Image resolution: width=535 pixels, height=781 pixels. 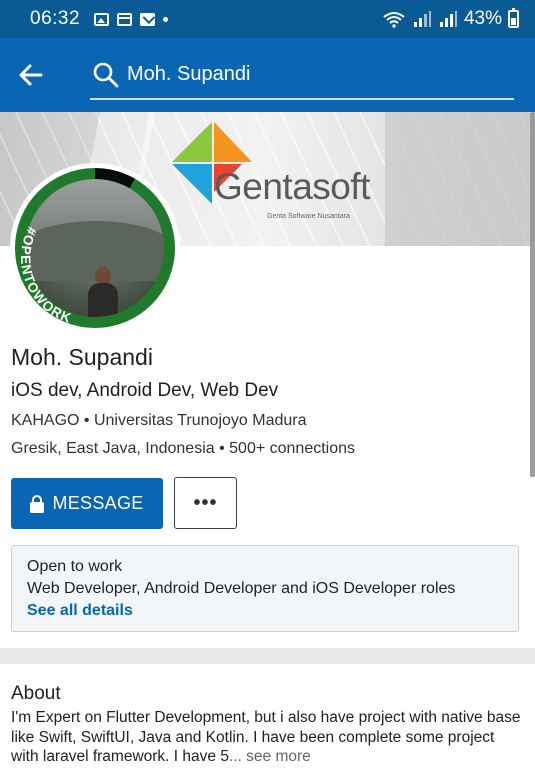 I want to click on see-all-details-link: See all details, so click(x=80, y=611).